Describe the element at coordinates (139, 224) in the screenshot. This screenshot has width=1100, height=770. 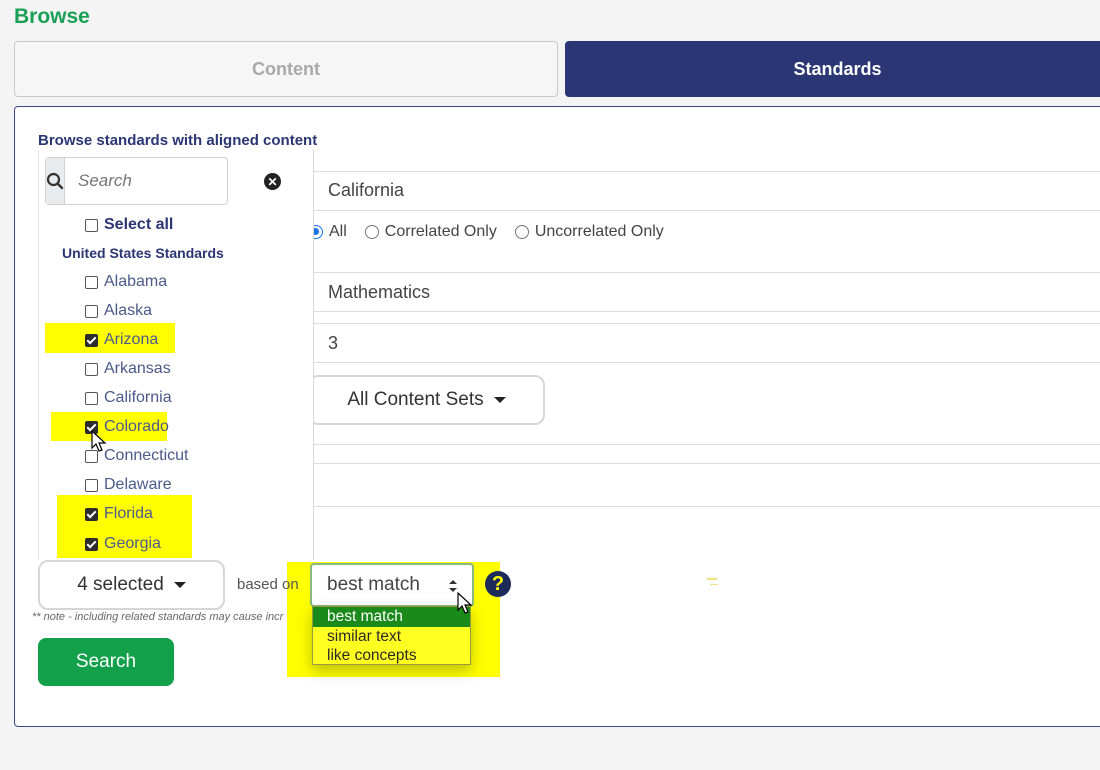
I see `select-all-label: Select all` at that location.